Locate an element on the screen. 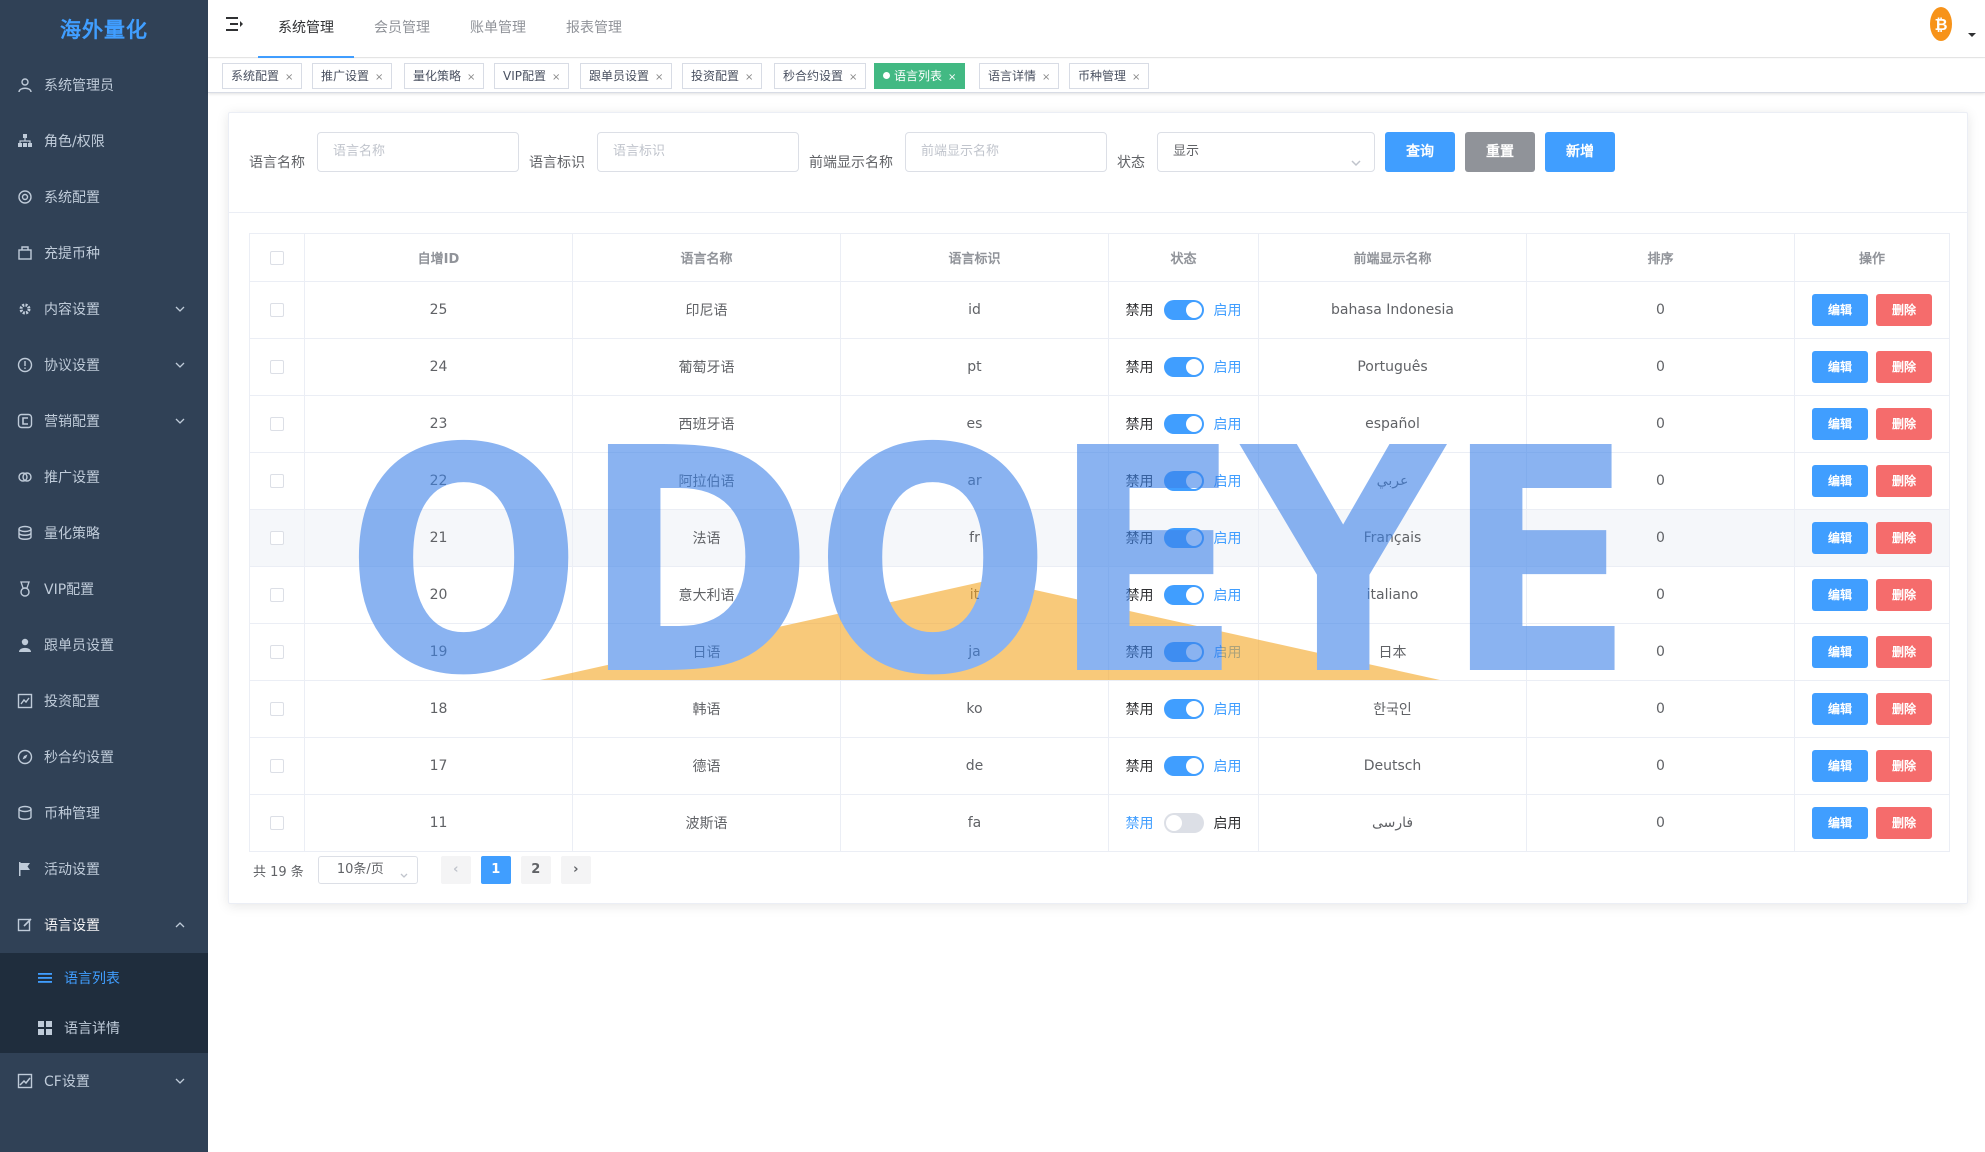 Image resolution: width=1985 pixels, height=1152 pixels. table-row: 24 葡萄牙语 pt 禁用 启用 Português 0 编辑 删除 is located at coordinates (1099, 367).